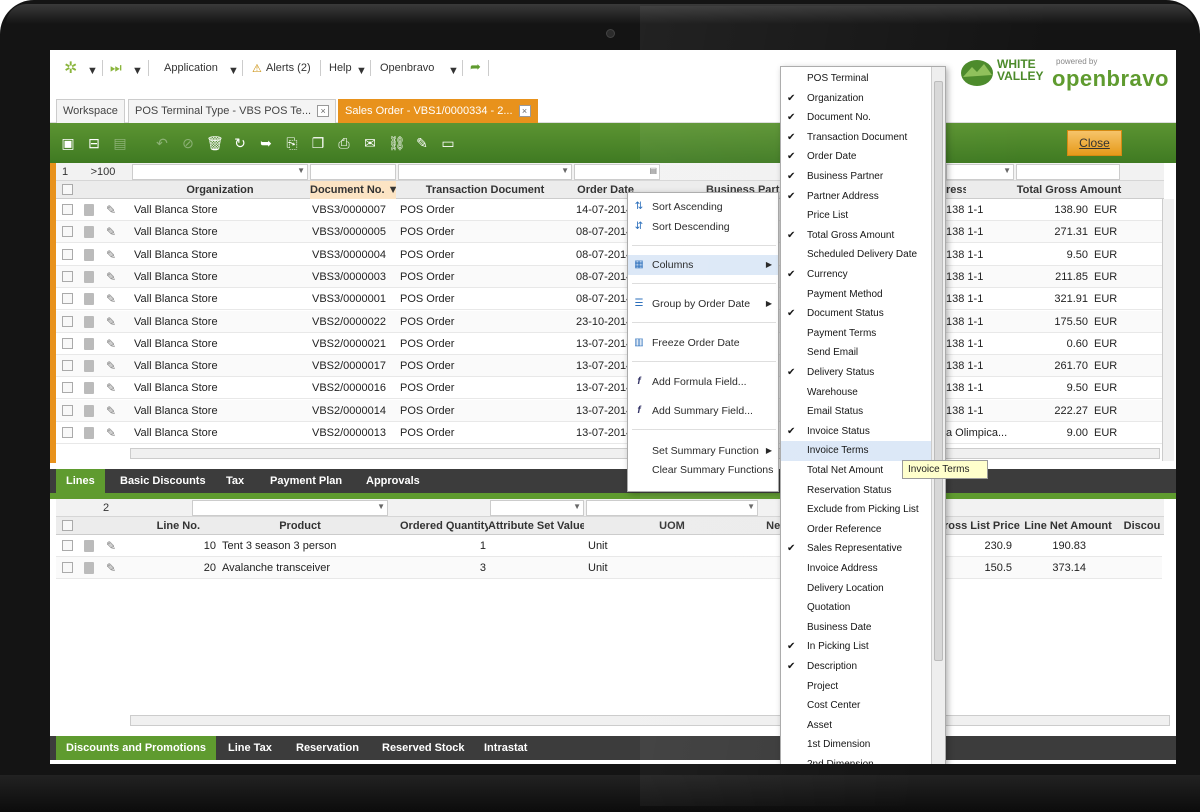 The image size is (1200, 812). Describe the element at coordinates (856, 118) in the screenshot. I see `column-toggle-item: ✔ Document No.` at that location.